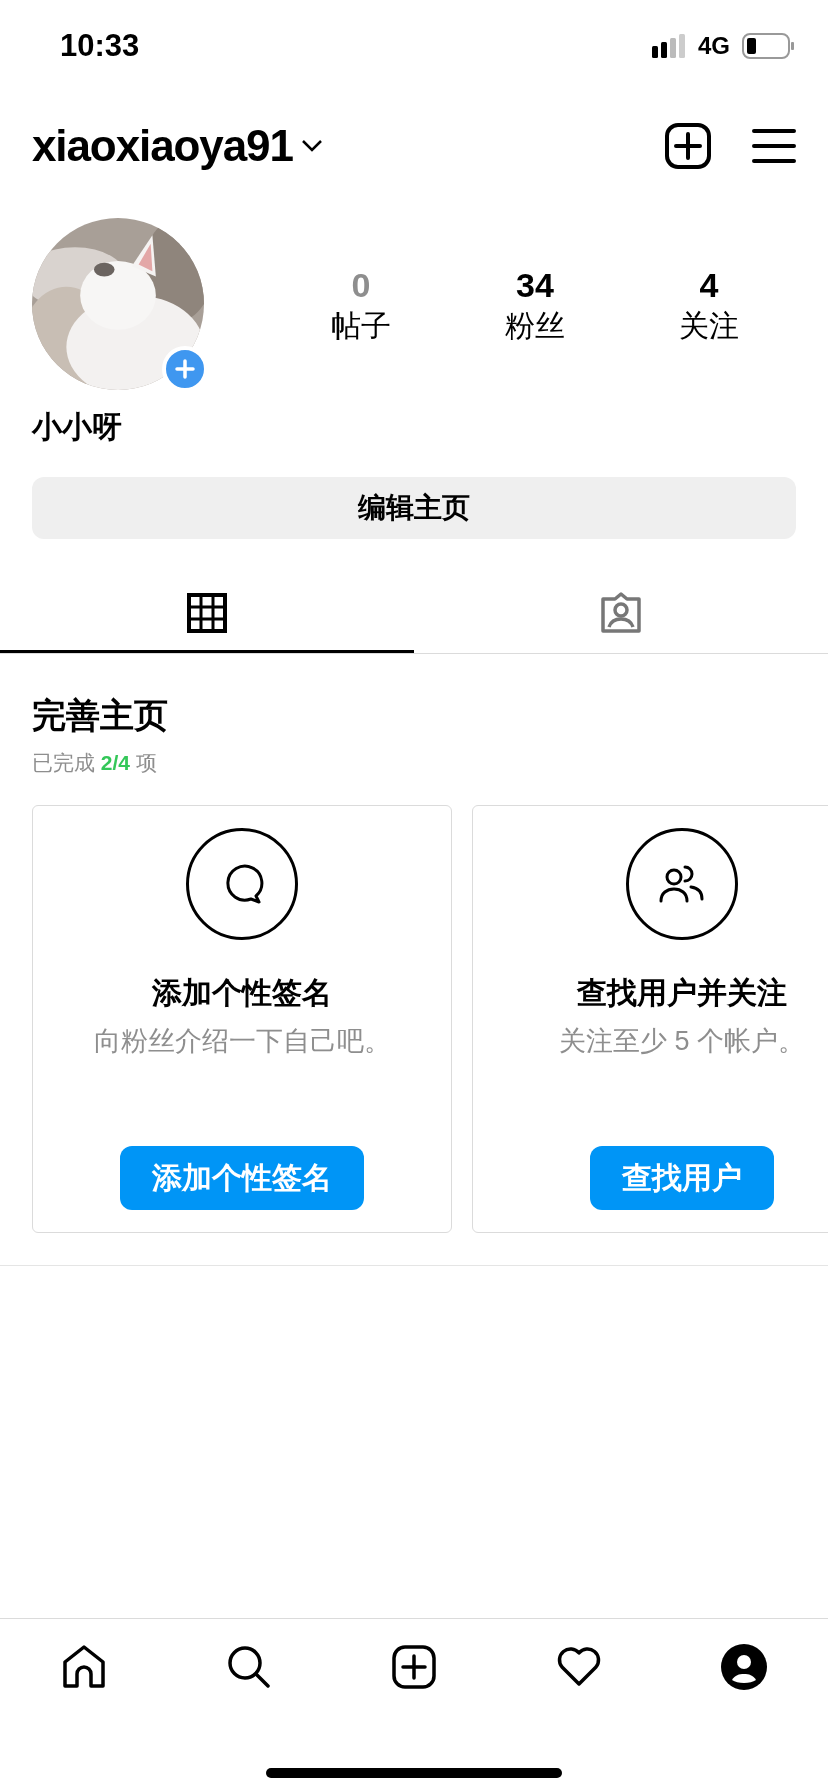 The height and width of the screenshot is (1792, 828). I want to click on status-time: 10:33, so click(100, 45).